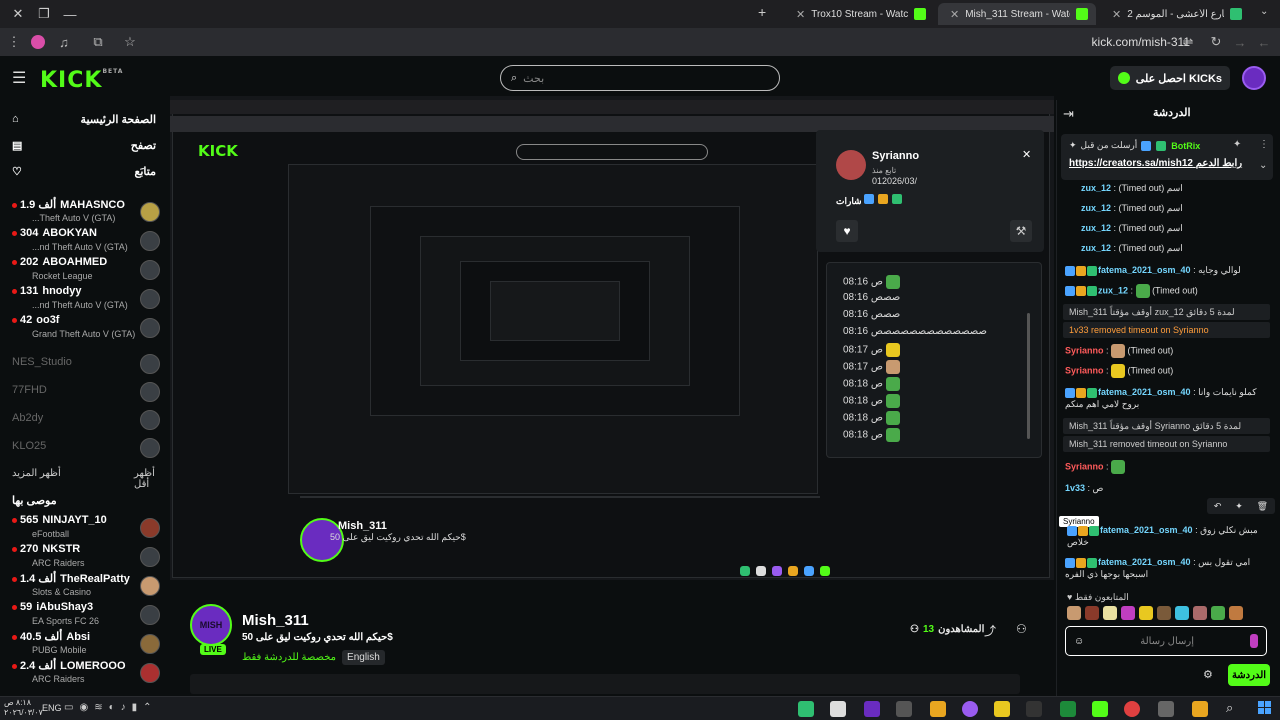 Image resolution: width=1280 pixels, height=720 pixels. Describe the element at coordinates (640, 78) in the screenshot. I see `search-input: ⌕ بحث` at that location.